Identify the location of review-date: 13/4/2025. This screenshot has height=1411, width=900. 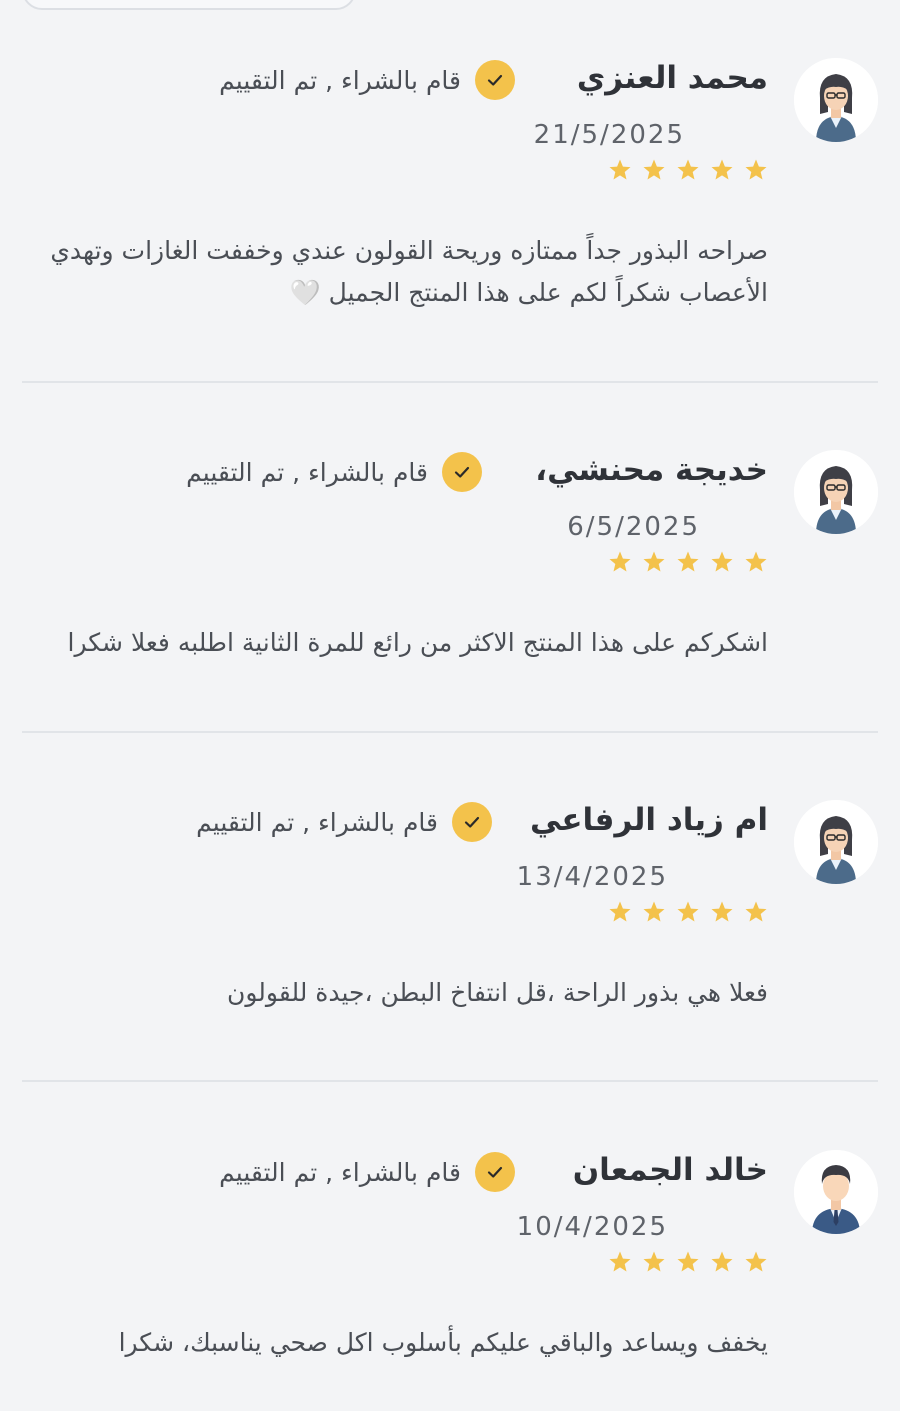
(592, 877).